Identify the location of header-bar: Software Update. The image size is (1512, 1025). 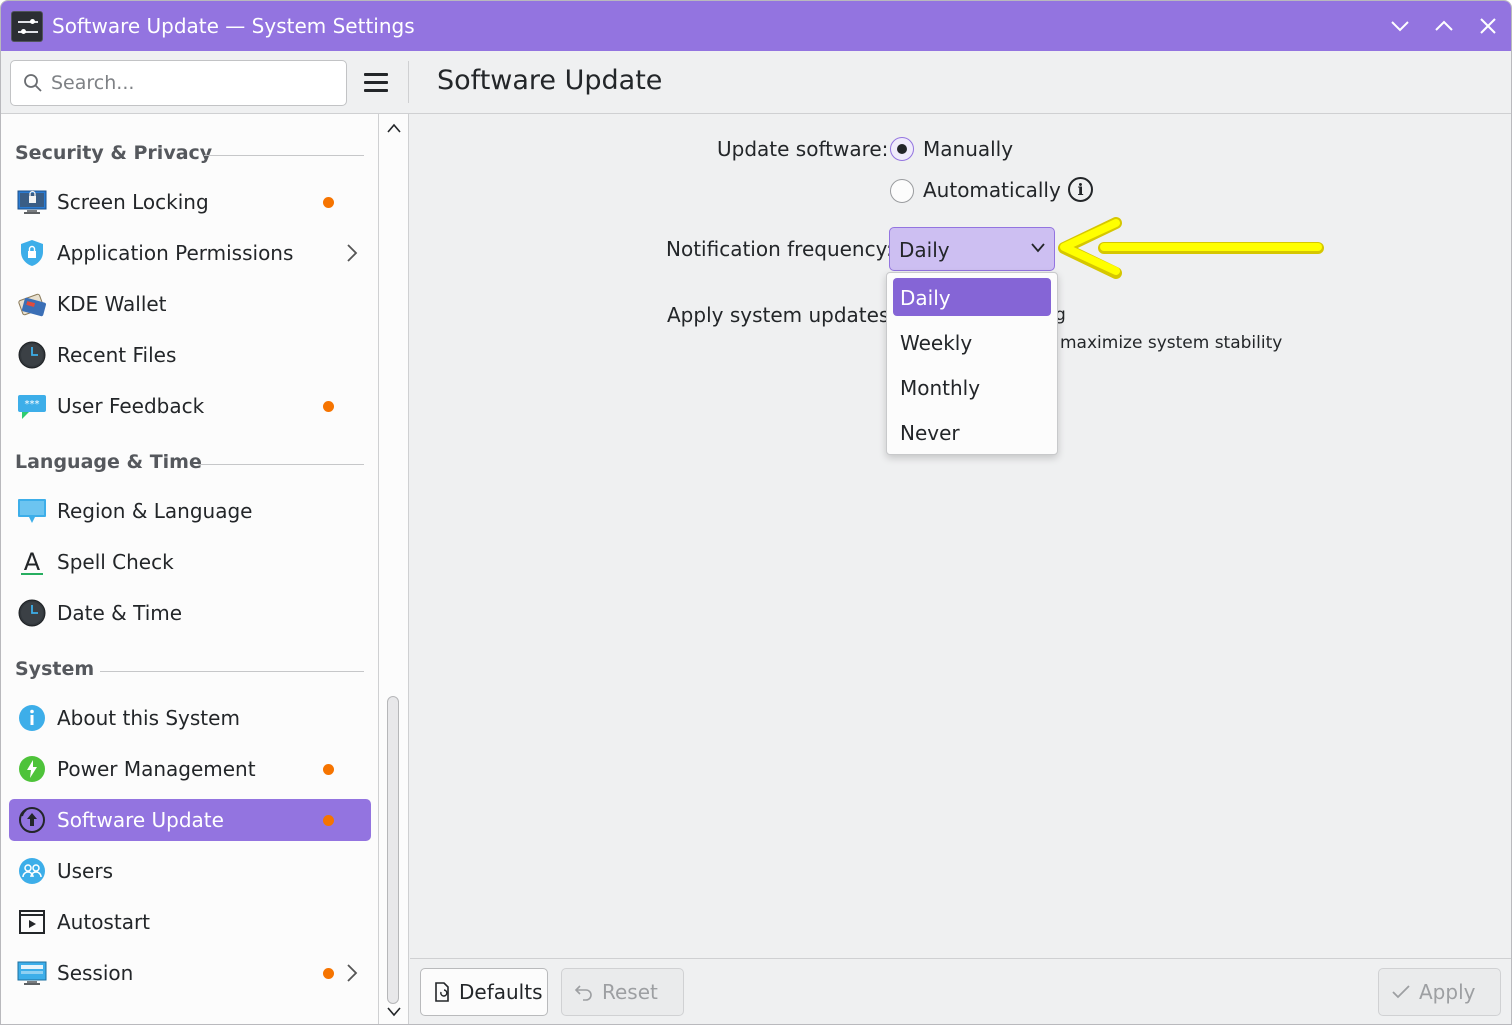
(756, 82).